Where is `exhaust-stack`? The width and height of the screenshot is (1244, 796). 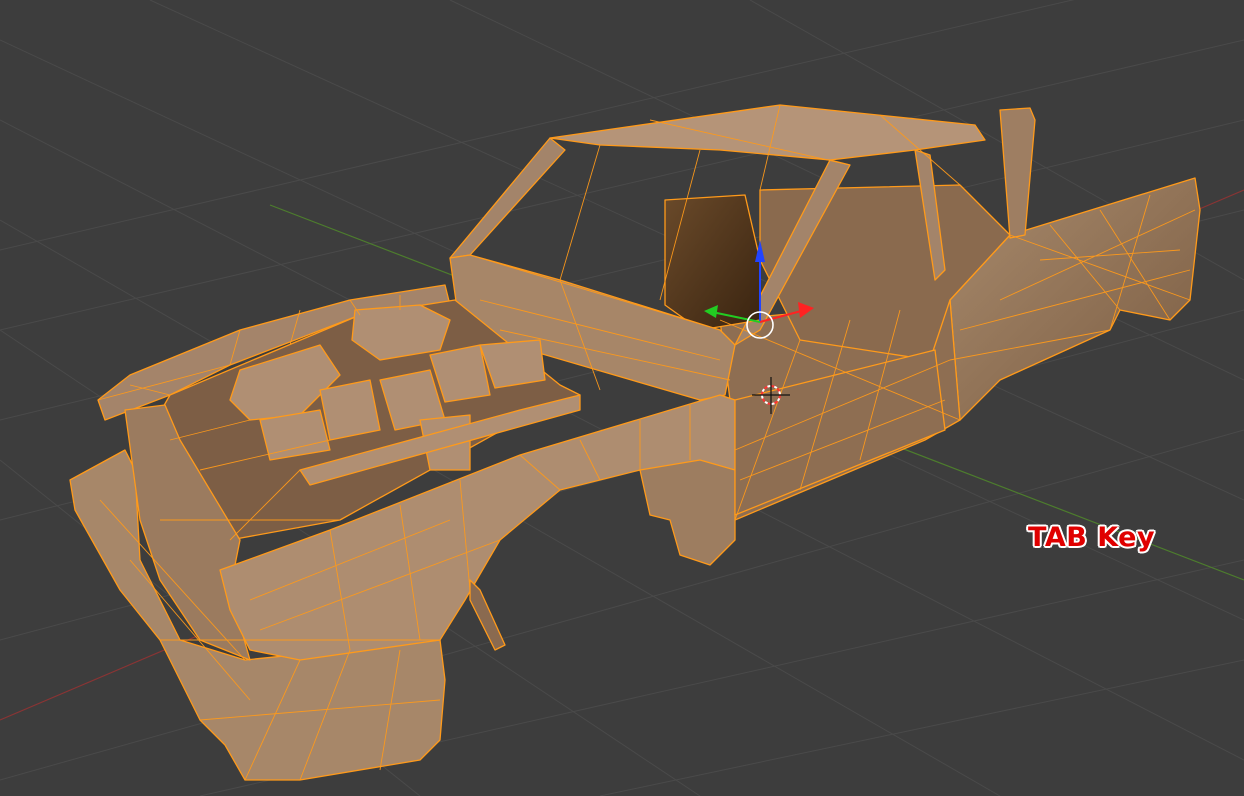
exhaust-stack is located at coordinates (1017, 173).